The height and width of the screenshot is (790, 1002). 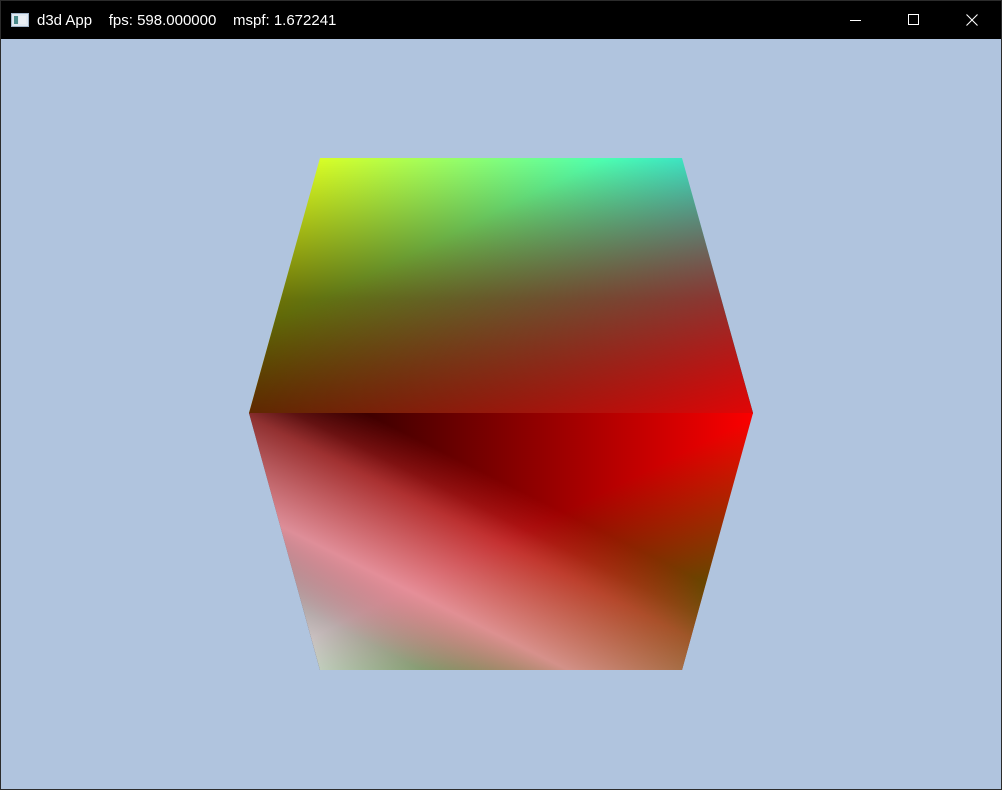 I want to click on minimize-button, so click(x=856, y=20).